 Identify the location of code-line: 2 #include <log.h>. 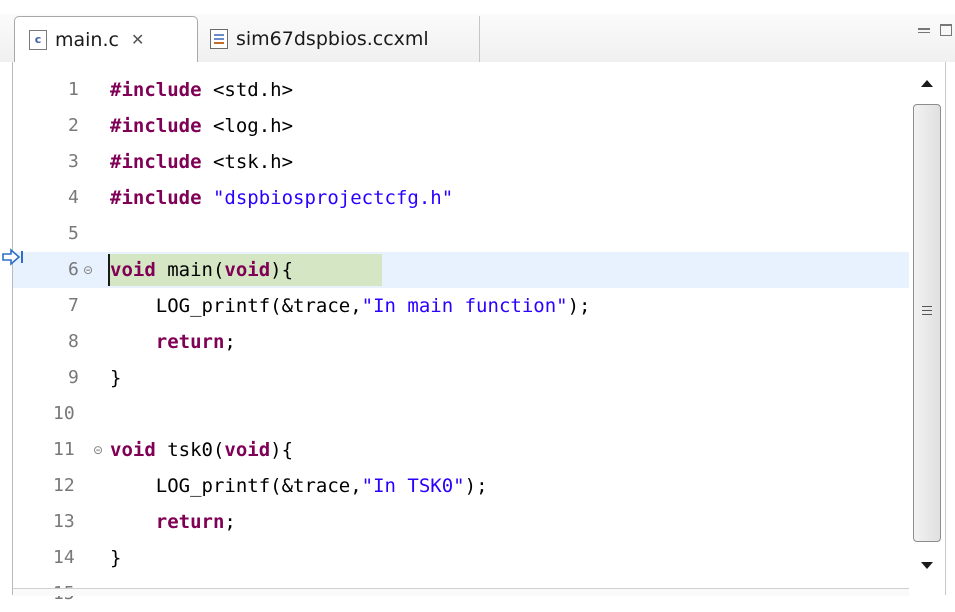
(461, 126).